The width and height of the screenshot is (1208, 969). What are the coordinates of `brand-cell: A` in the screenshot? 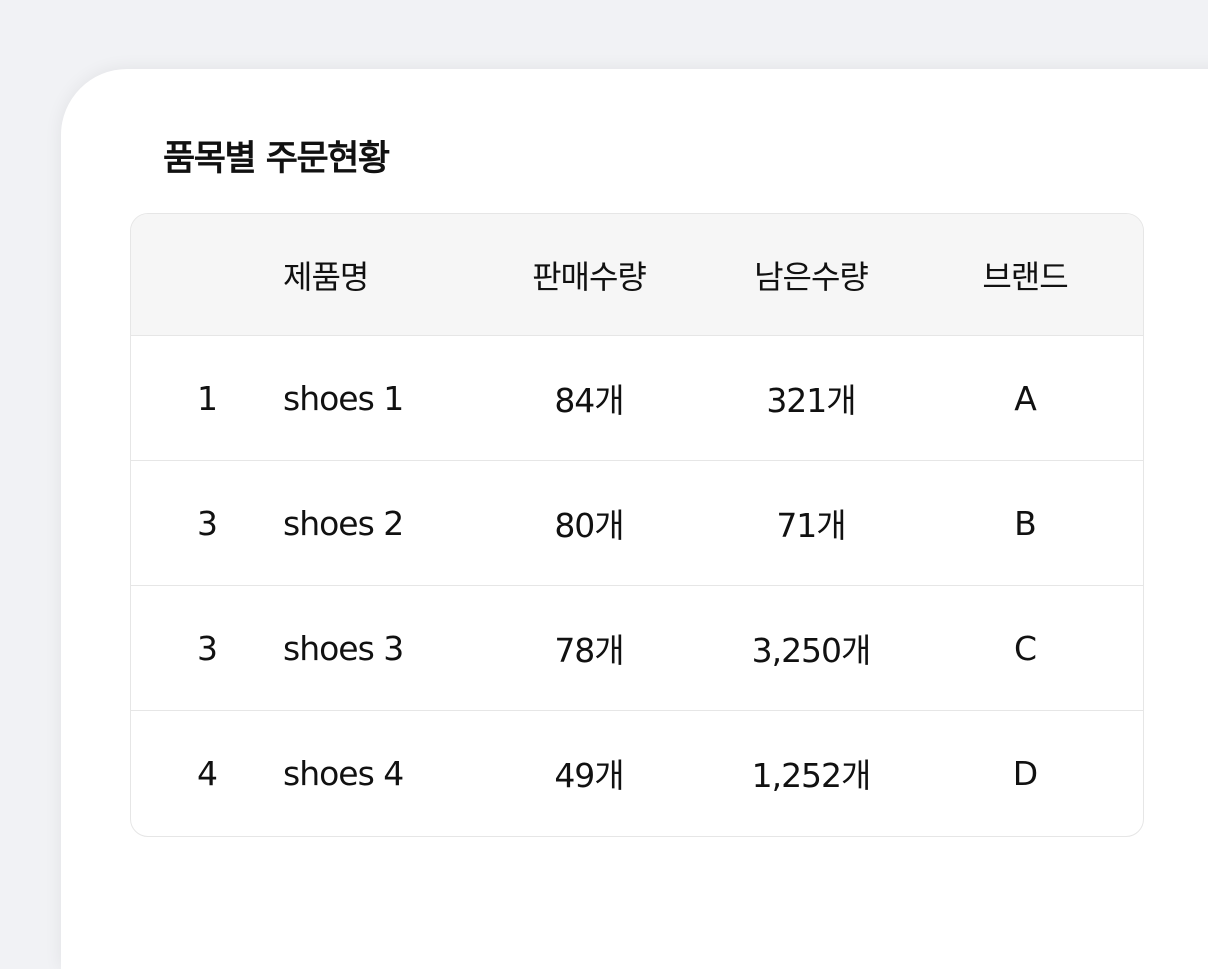 It's located at (1025, 398).